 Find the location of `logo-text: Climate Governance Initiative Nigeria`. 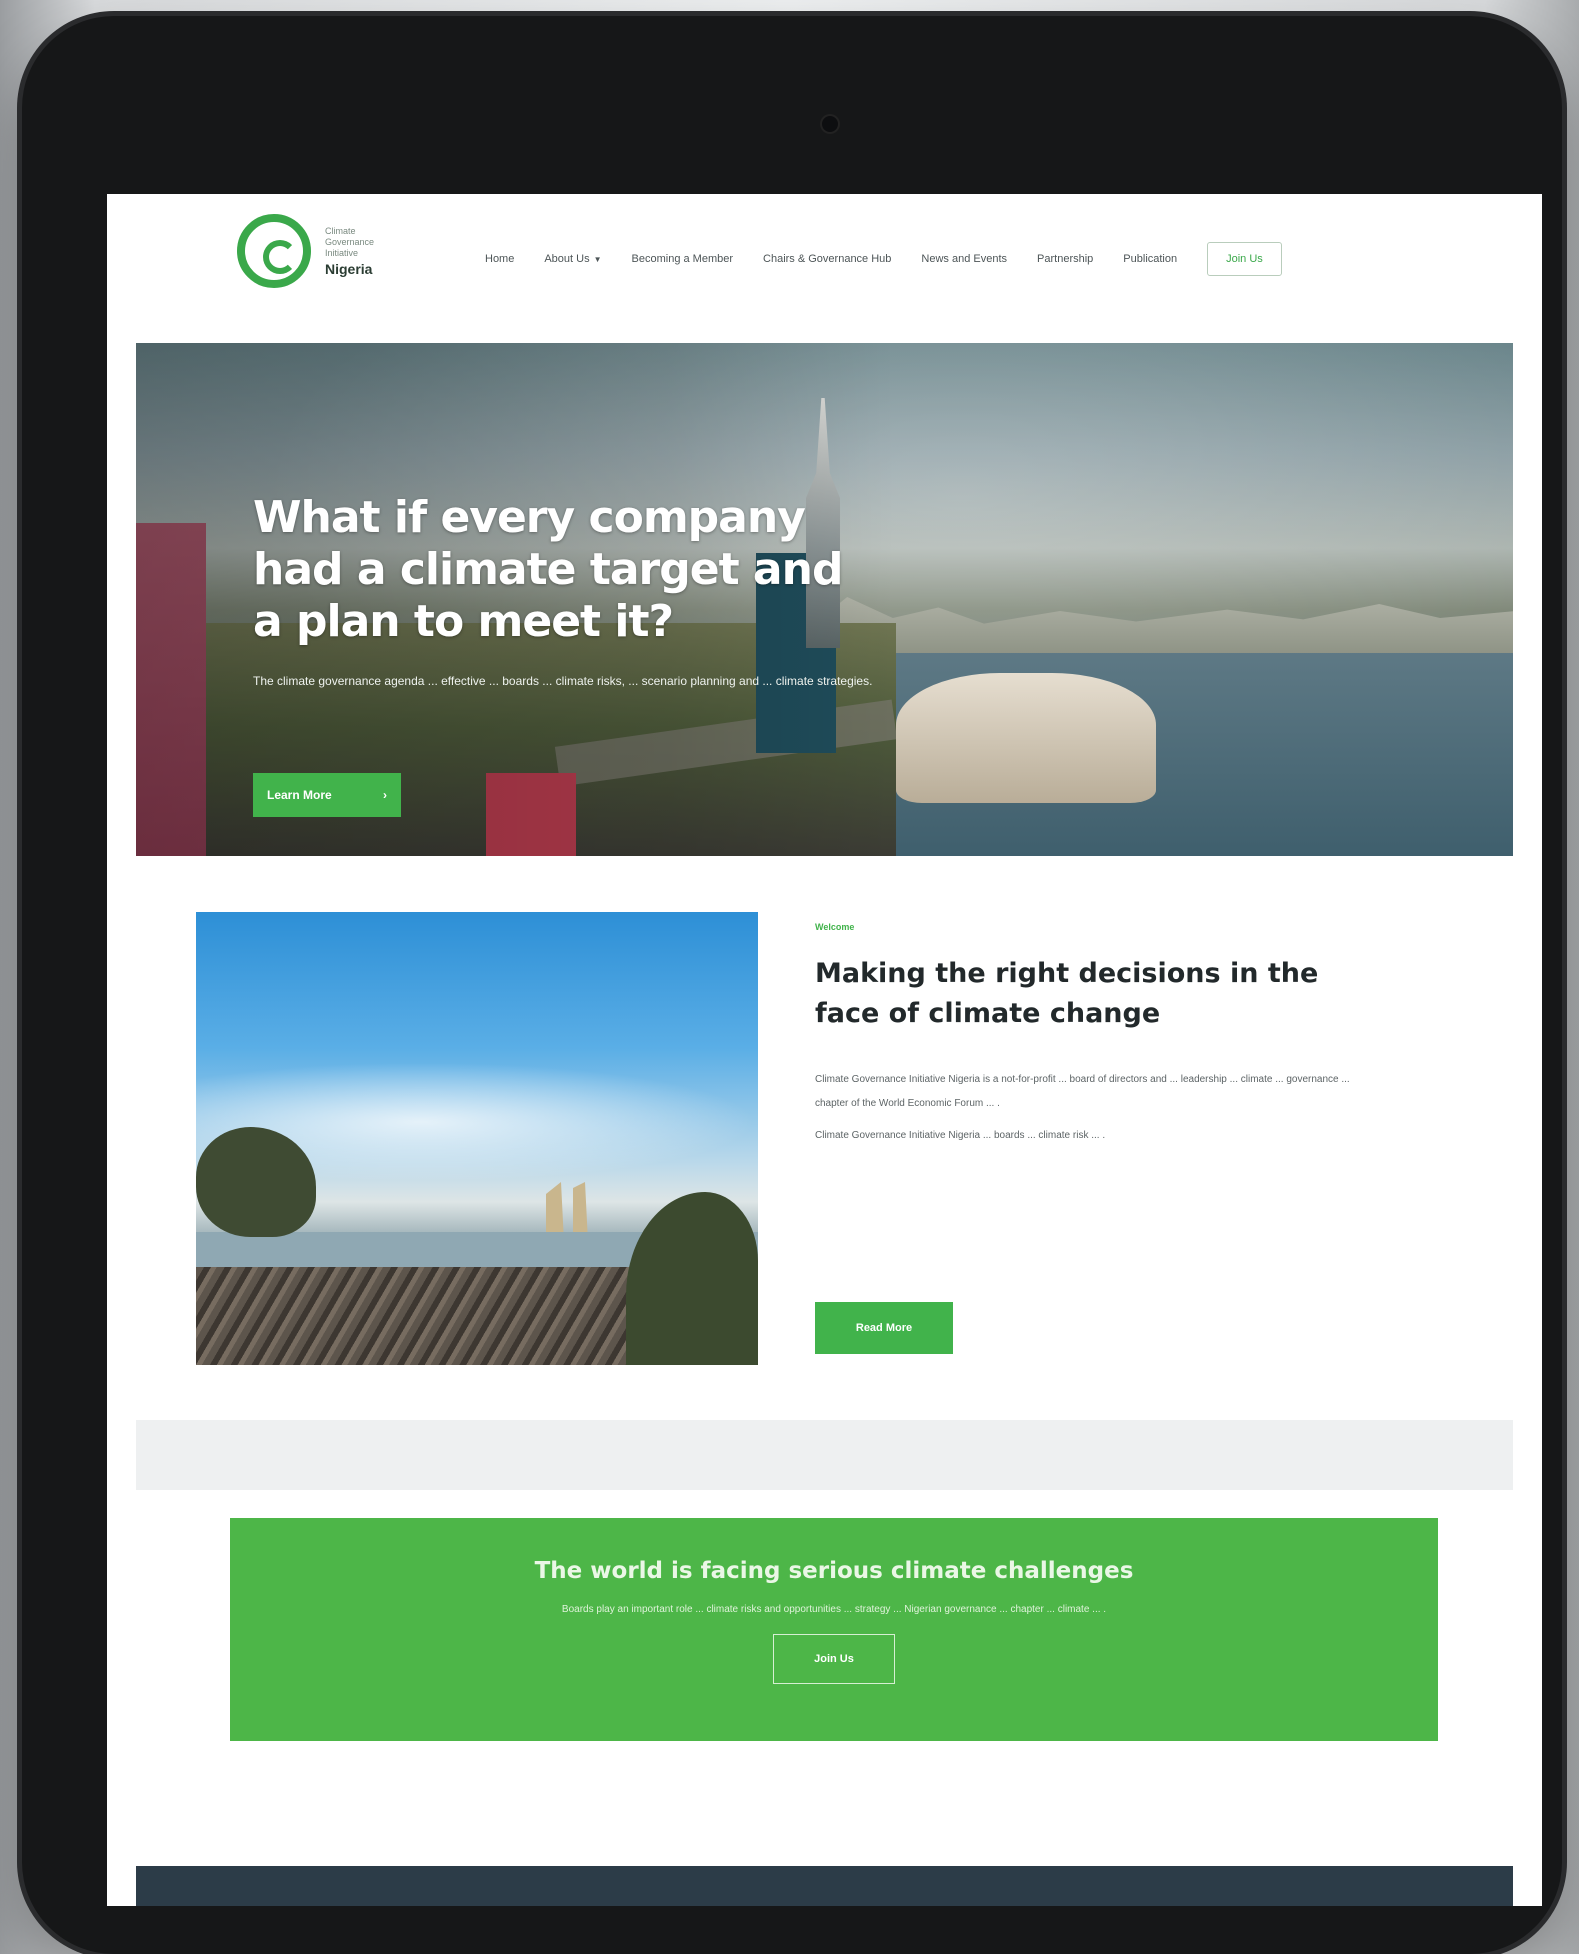

logo-text: Climate Governance Initiative Nigeria is located at coordinates (349, 251).